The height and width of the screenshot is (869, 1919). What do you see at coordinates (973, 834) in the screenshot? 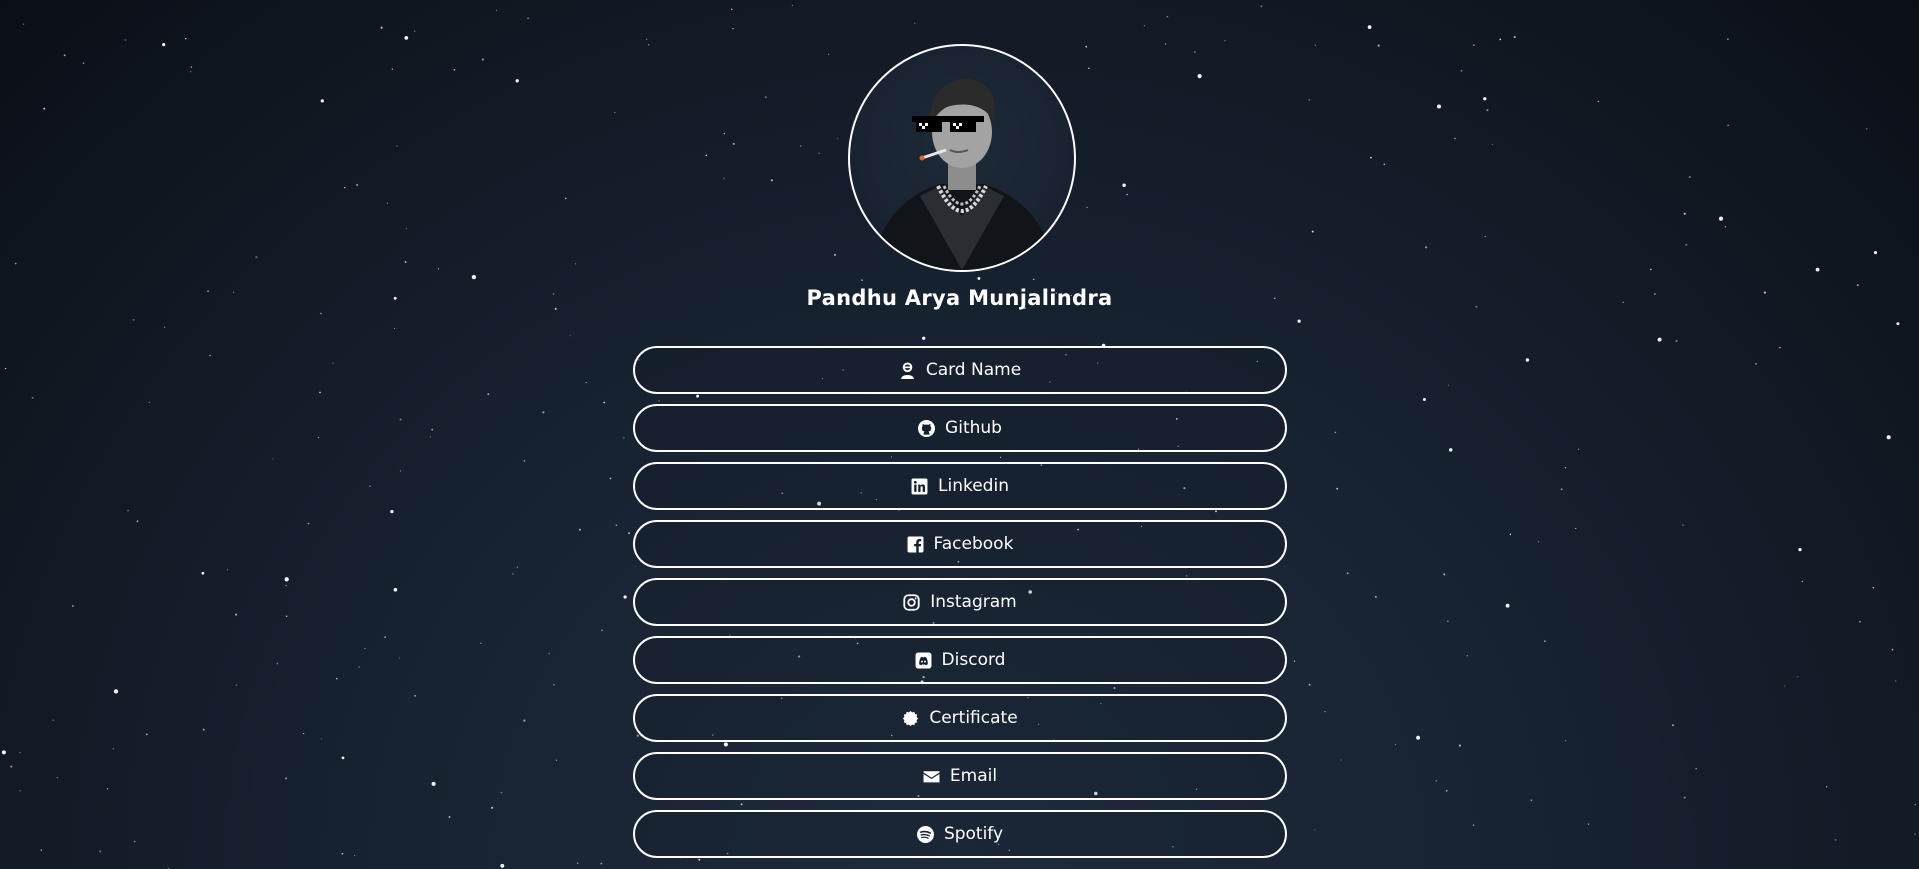
I see `spotify-label: Spotify` at bounding box center [973, 834].